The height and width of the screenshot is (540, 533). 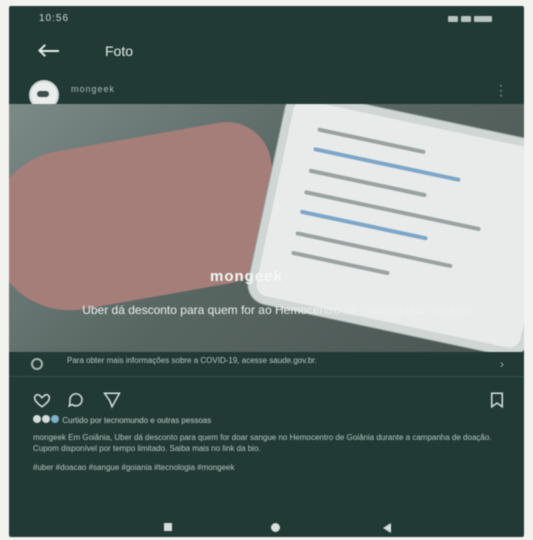 What do you see at coordinates (246, 276) in the screenshot?
I see `photo-brand-logo: mongeek` at bounding box center [246, 276].